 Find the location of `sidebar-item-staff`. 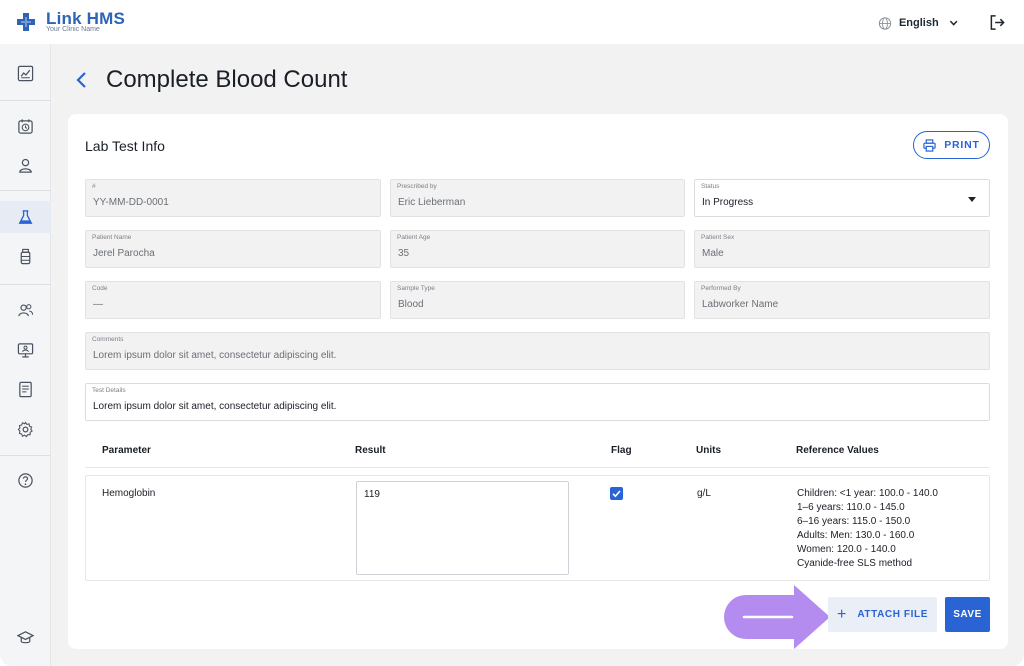

sidebar-item-staff is located at coordinates (25, 310).